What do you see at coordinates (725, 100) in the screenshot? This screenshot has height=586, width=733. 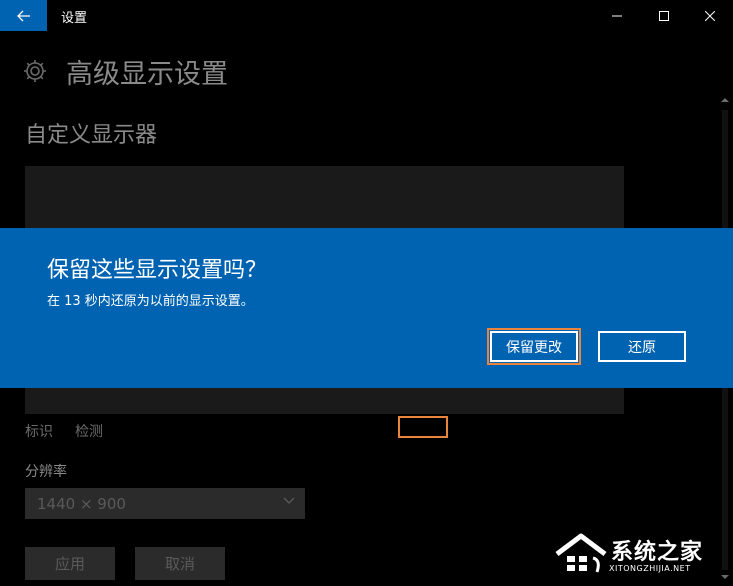 I see `scroll-up-icon` at bounding box center [725, 100].